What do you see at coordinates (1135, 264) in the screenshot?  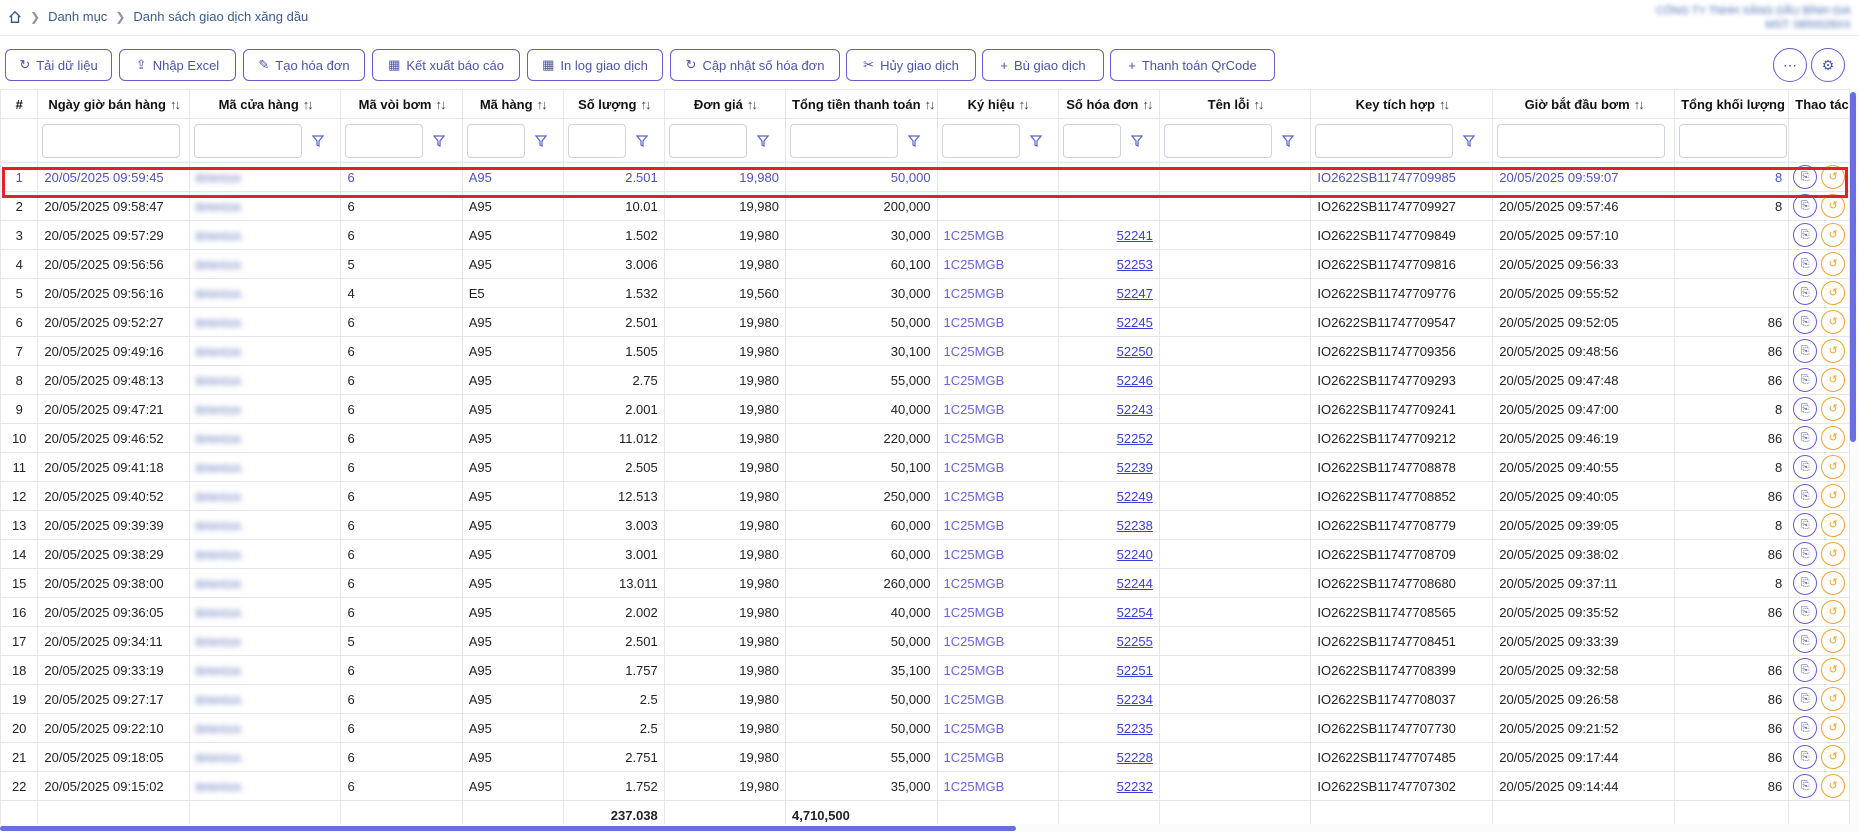 I see `invoice-link: 52253` at bounding box center [1135, 264].